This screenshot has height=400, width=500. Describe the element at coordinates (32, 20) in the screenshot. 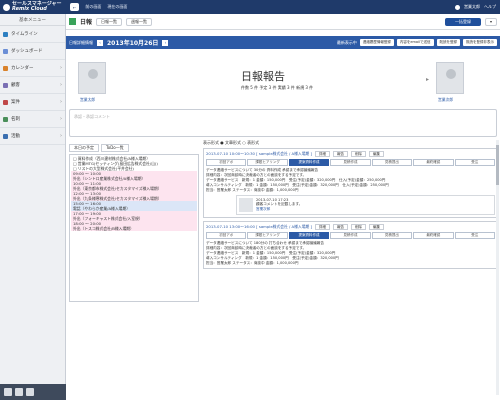

I see `sidebar-title: 基本メニュー` at that location.